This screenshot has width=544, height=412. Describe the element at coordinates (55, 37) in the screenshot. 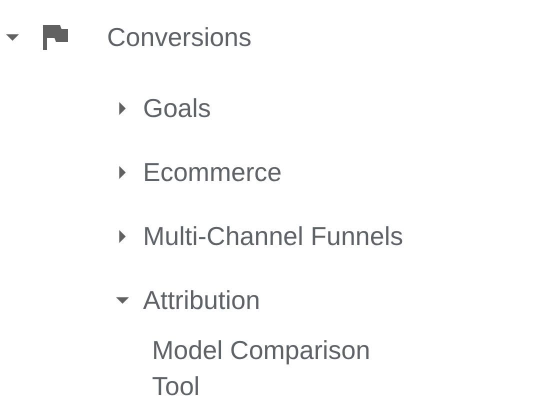

I see `flag-icon` at that location.